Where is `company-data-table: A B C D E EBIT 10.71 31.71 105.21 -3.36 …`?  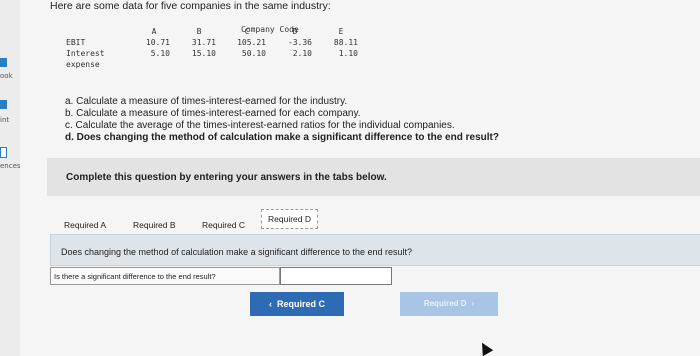
company-data-table: A B C D E EBIT 10.71 31.71 105.21 -3.36 … is located at coordinates (212, 48).